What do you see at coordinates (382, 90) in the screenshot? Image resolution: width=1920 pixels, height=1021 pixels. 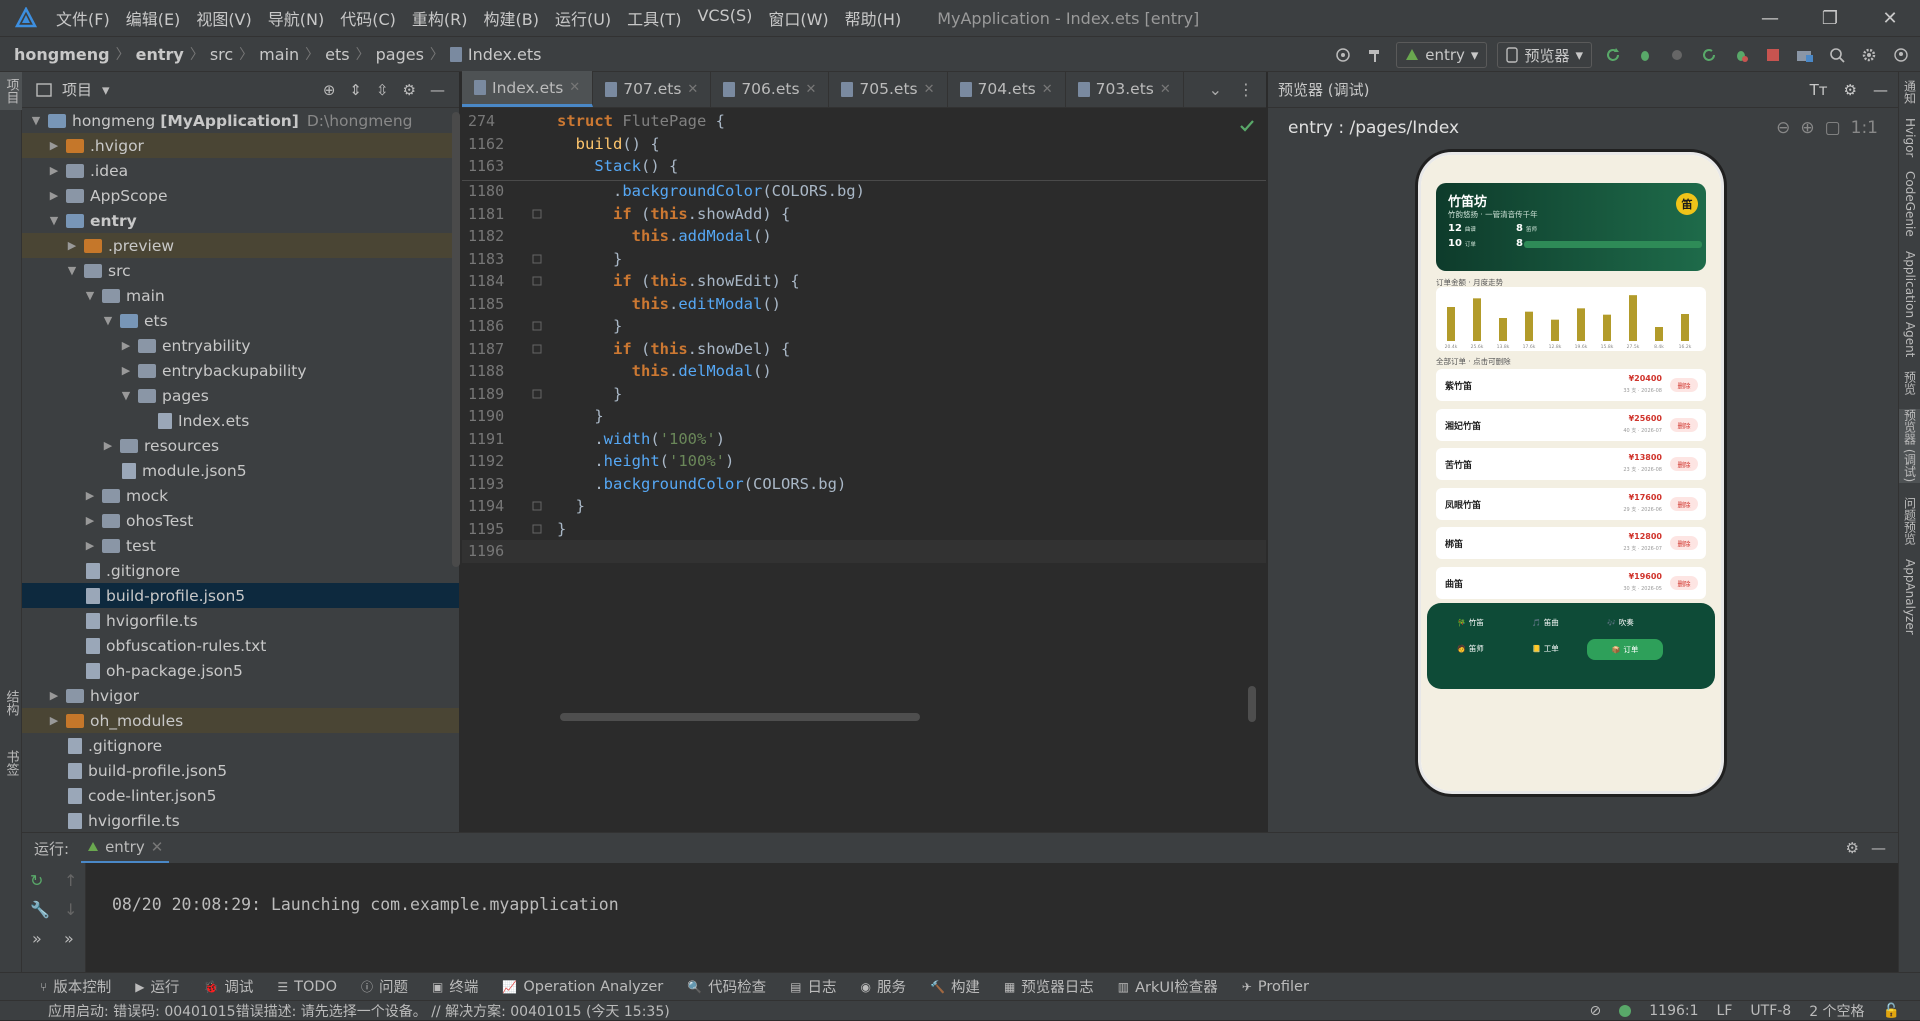 I see `collapse-all-icon: ⇳` at bounding box center [382, 90].